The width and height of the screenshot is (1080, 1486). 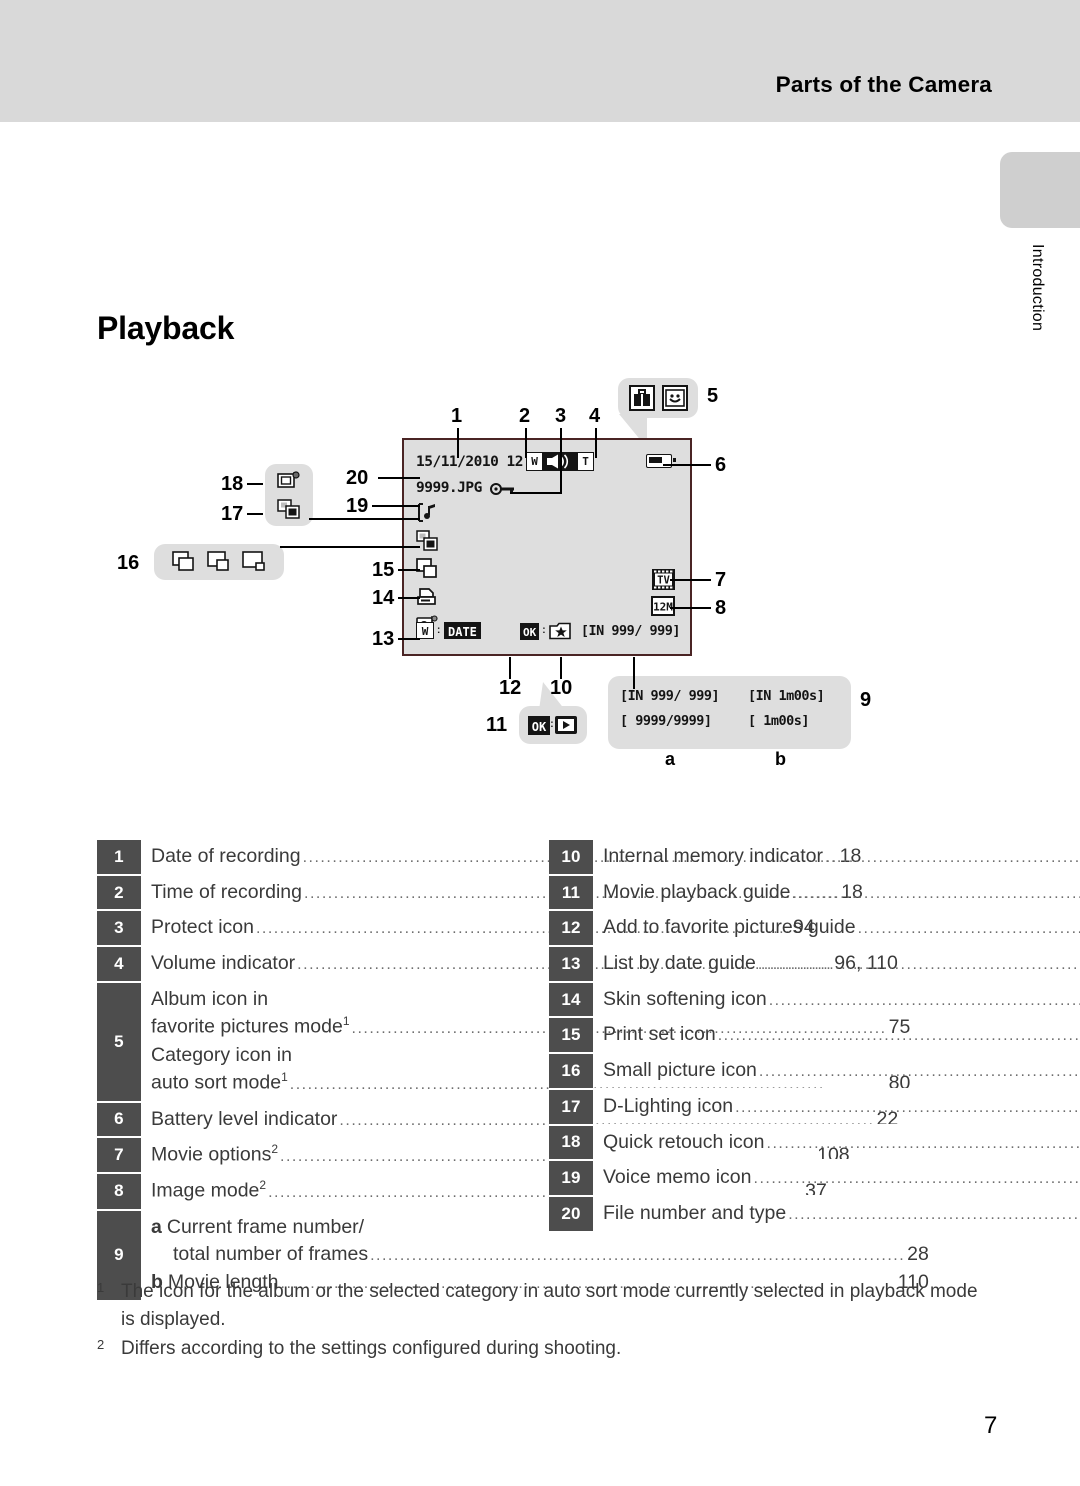 What do you see at coordinates (659, 1034) in the screenshot?
I see `legend-entry-label: Print set icon` at bounding box center [659, 1034].